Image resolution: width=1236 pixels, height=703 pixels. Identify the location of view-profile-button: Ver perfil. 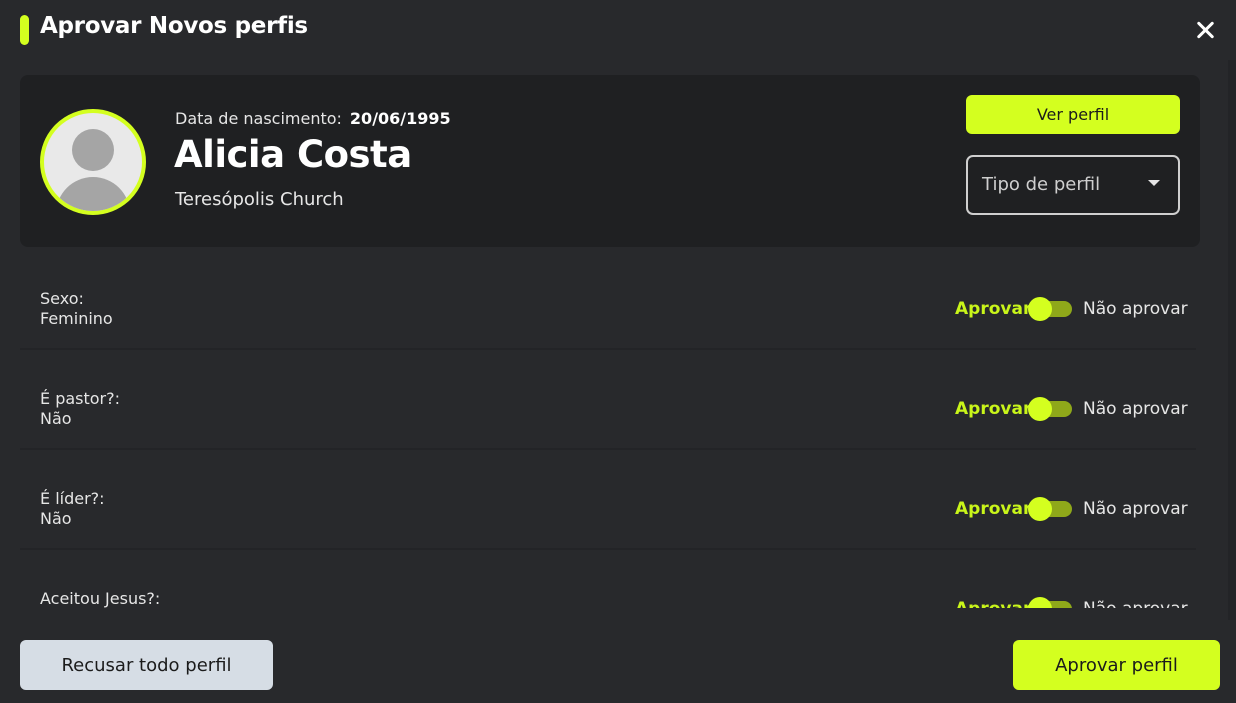
(1073, 114).